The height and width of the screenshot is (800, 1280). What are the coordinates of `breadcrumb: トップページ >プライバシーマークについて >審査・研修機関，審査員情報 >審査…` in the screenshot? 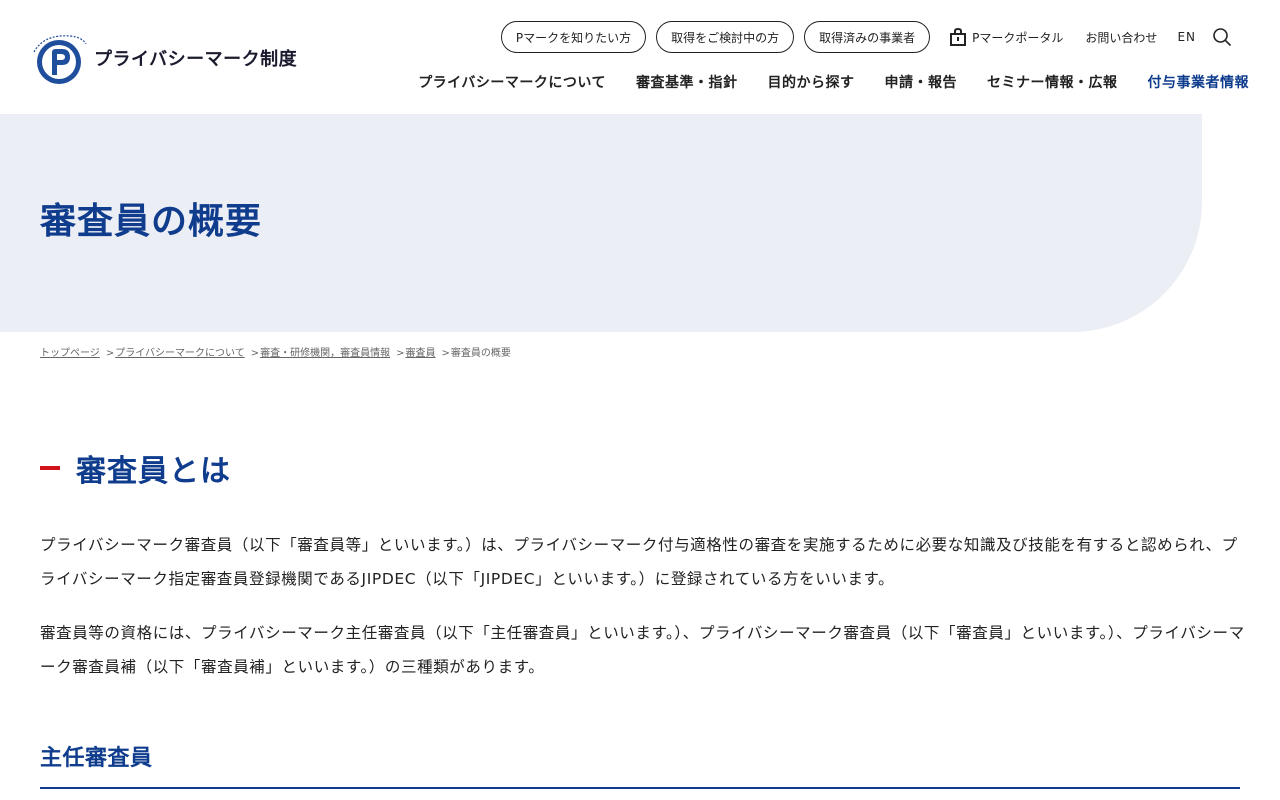 It's located at (278, 351).